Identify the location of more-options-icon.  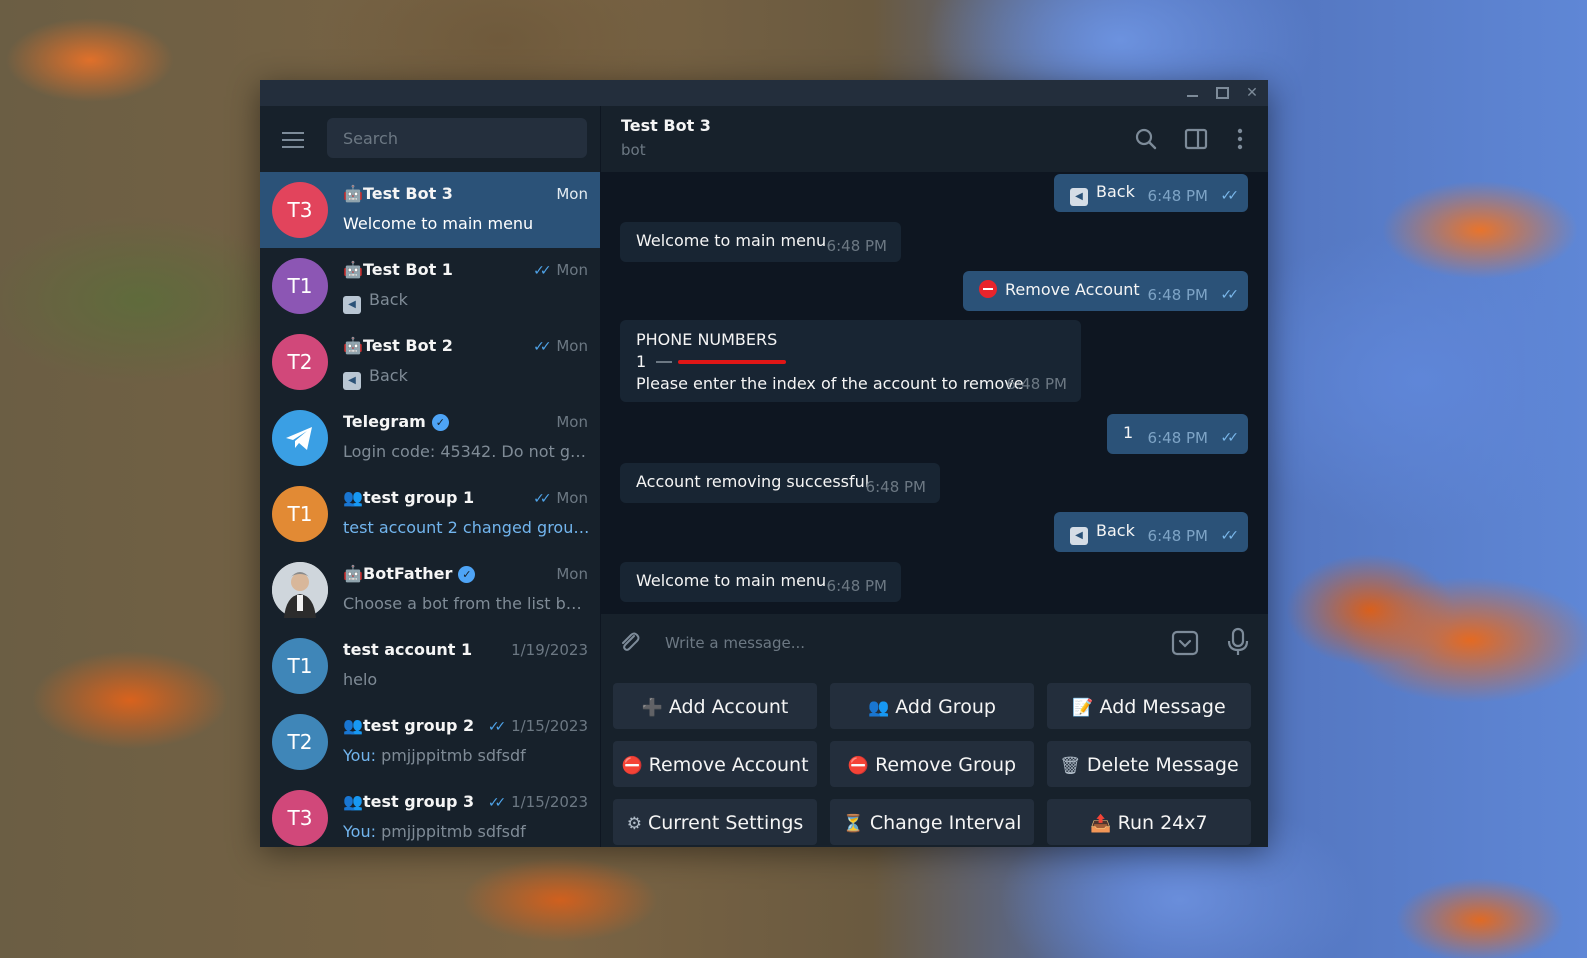
(1240, 139).